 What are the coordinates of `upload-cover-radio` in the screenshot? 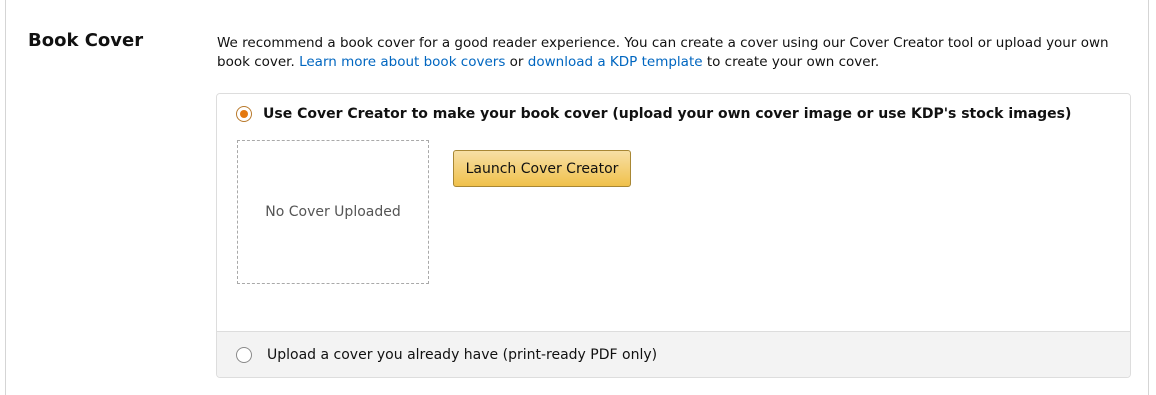 It's located at (244, 355).